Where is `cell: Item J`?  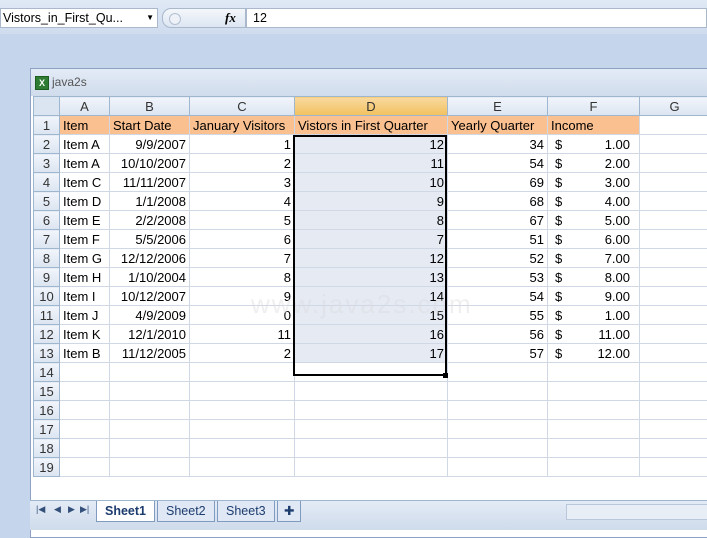
cell: Item J is located at coordinates (85, 315).